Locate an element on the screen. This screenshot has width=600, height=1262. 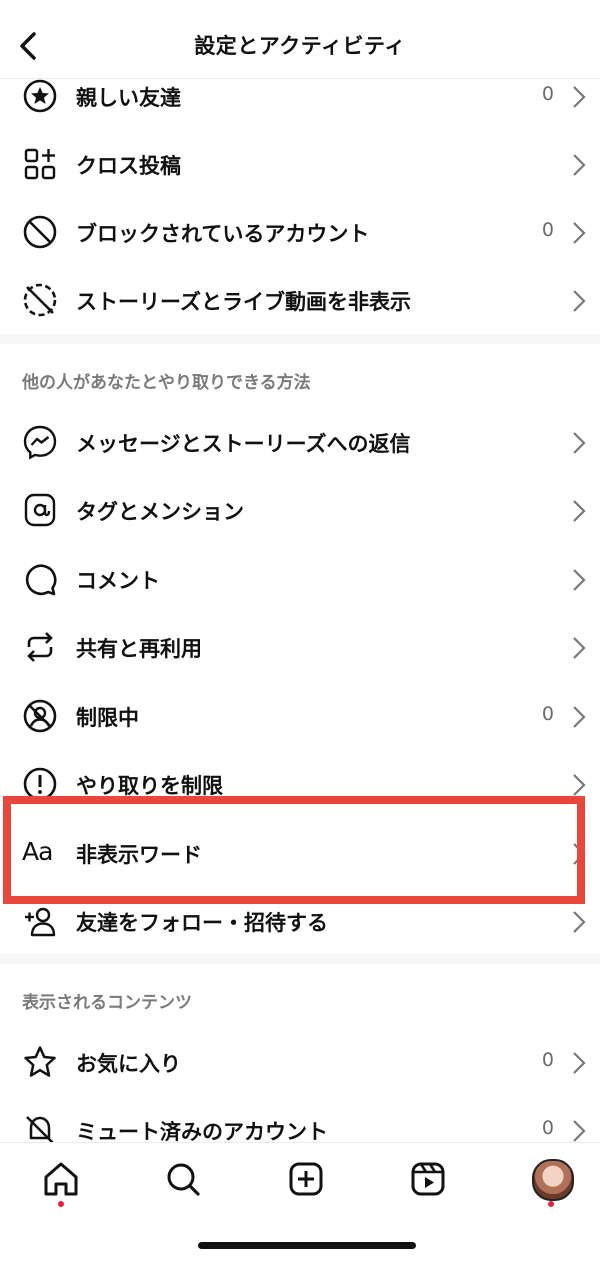
row-label: 制限中 is located at coordinates (107, 718).